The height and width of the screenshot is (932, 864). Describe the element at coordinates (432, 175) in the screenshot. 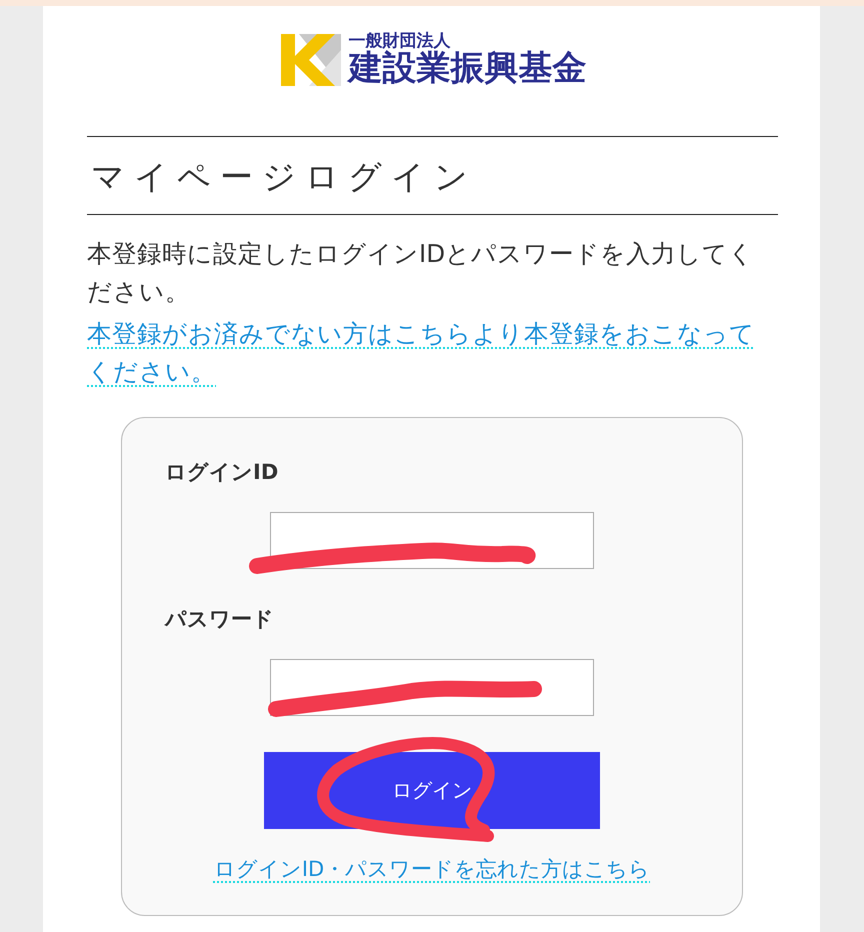

I see `page-heading: マイページログイン` at that location.